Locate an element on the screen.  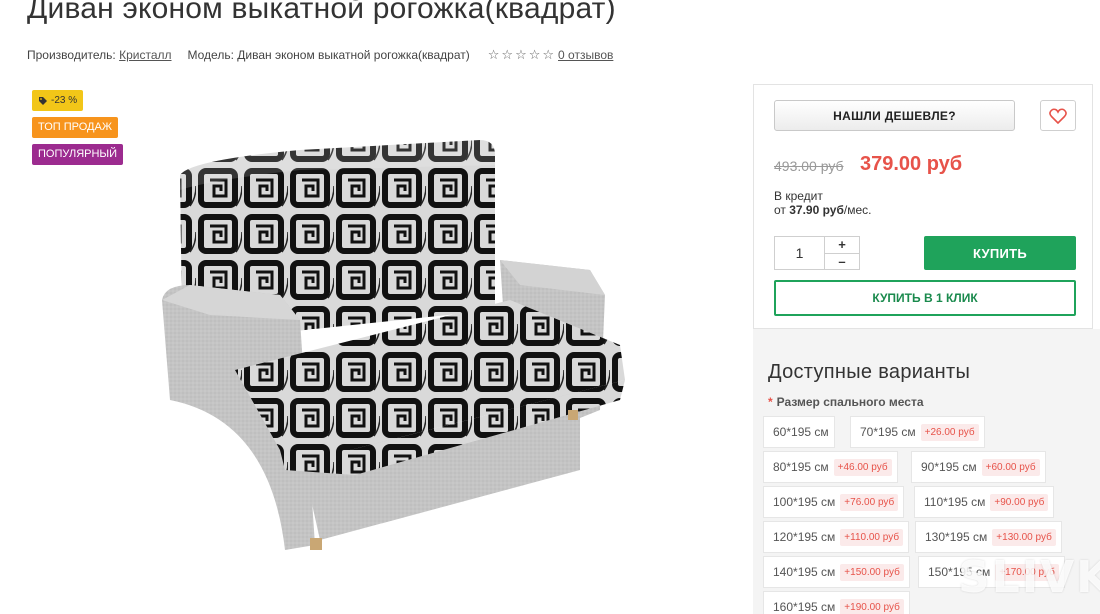
size-option-price: +130.00 руб is located at coordinates (1024, 537).